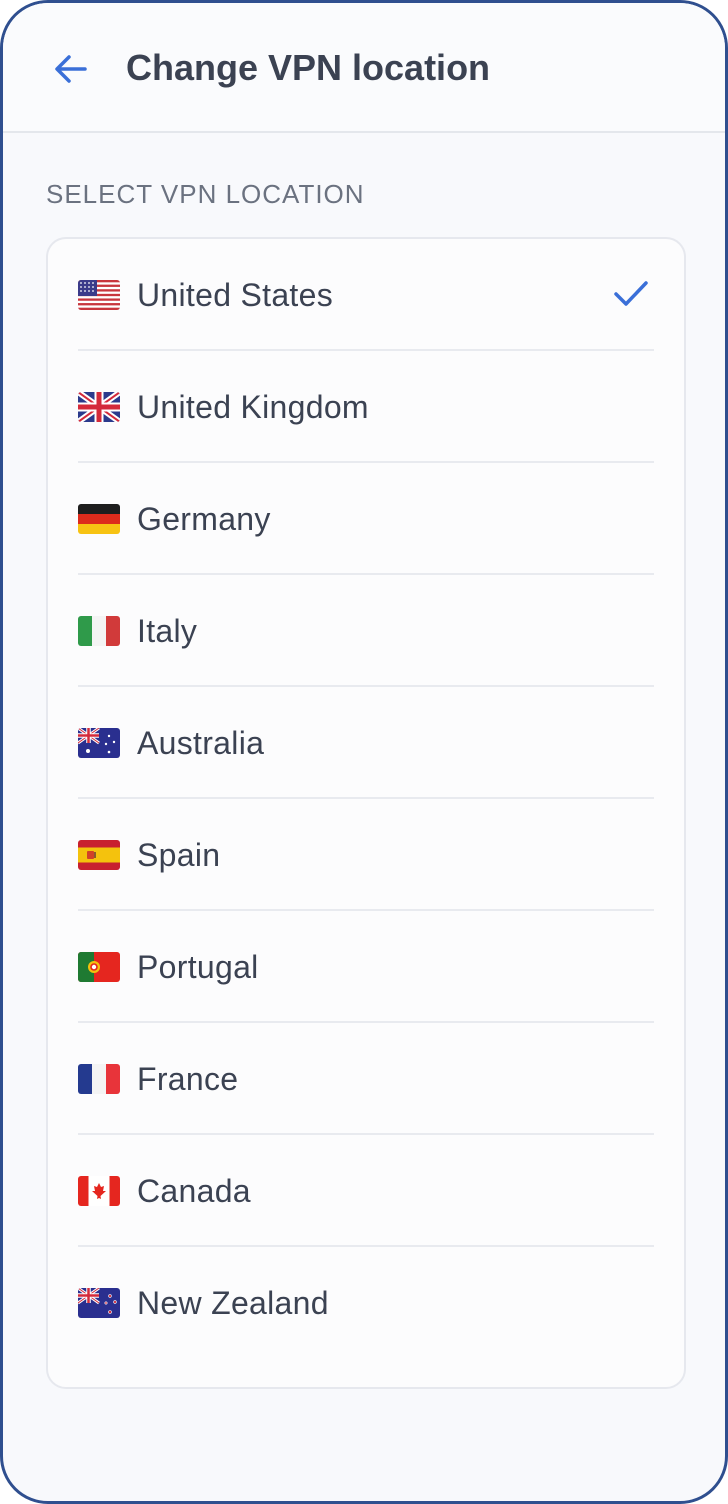 This screenshot has height=1504, width=728. What do you see at coordinates (99, 967) in the screenshot?
I see `flag-pt-icon` at bounding box center [99, 967].